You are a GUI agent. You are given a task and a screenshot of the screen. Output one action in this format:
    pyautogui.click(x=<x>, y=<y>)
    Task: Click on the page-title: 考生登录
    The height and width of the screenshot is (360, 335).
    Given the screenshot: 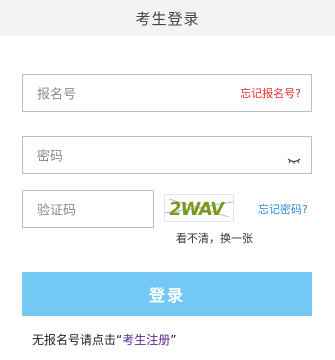 What is the action you would take?
    pyautogui.click(x=167, y=18)
    